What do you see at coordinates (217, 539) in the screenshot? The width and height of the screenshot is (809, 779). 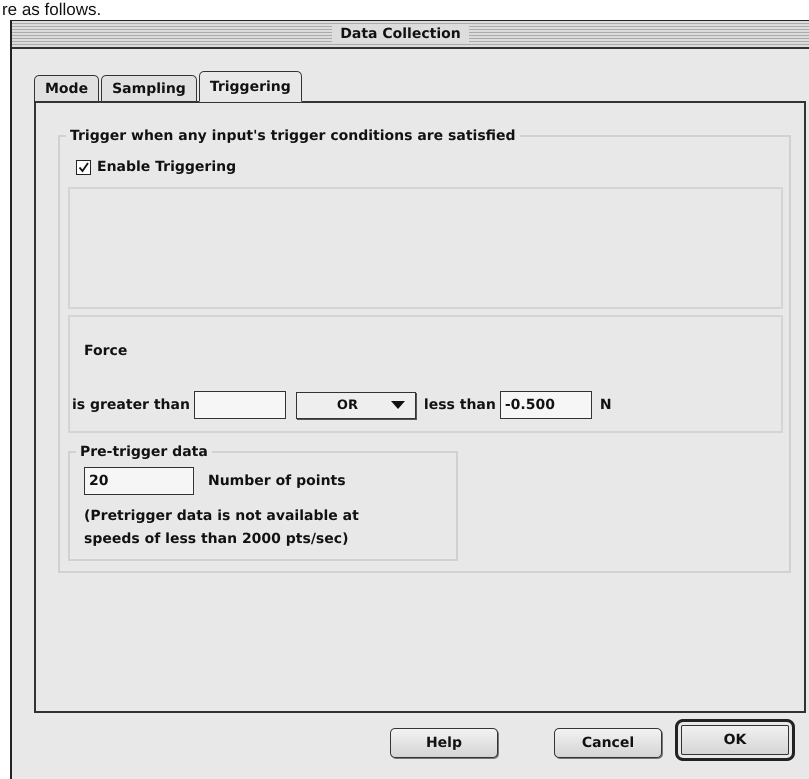 I see `note-text: speeds of less than 2000 pts/sec)` at bounding box center [217, 539].